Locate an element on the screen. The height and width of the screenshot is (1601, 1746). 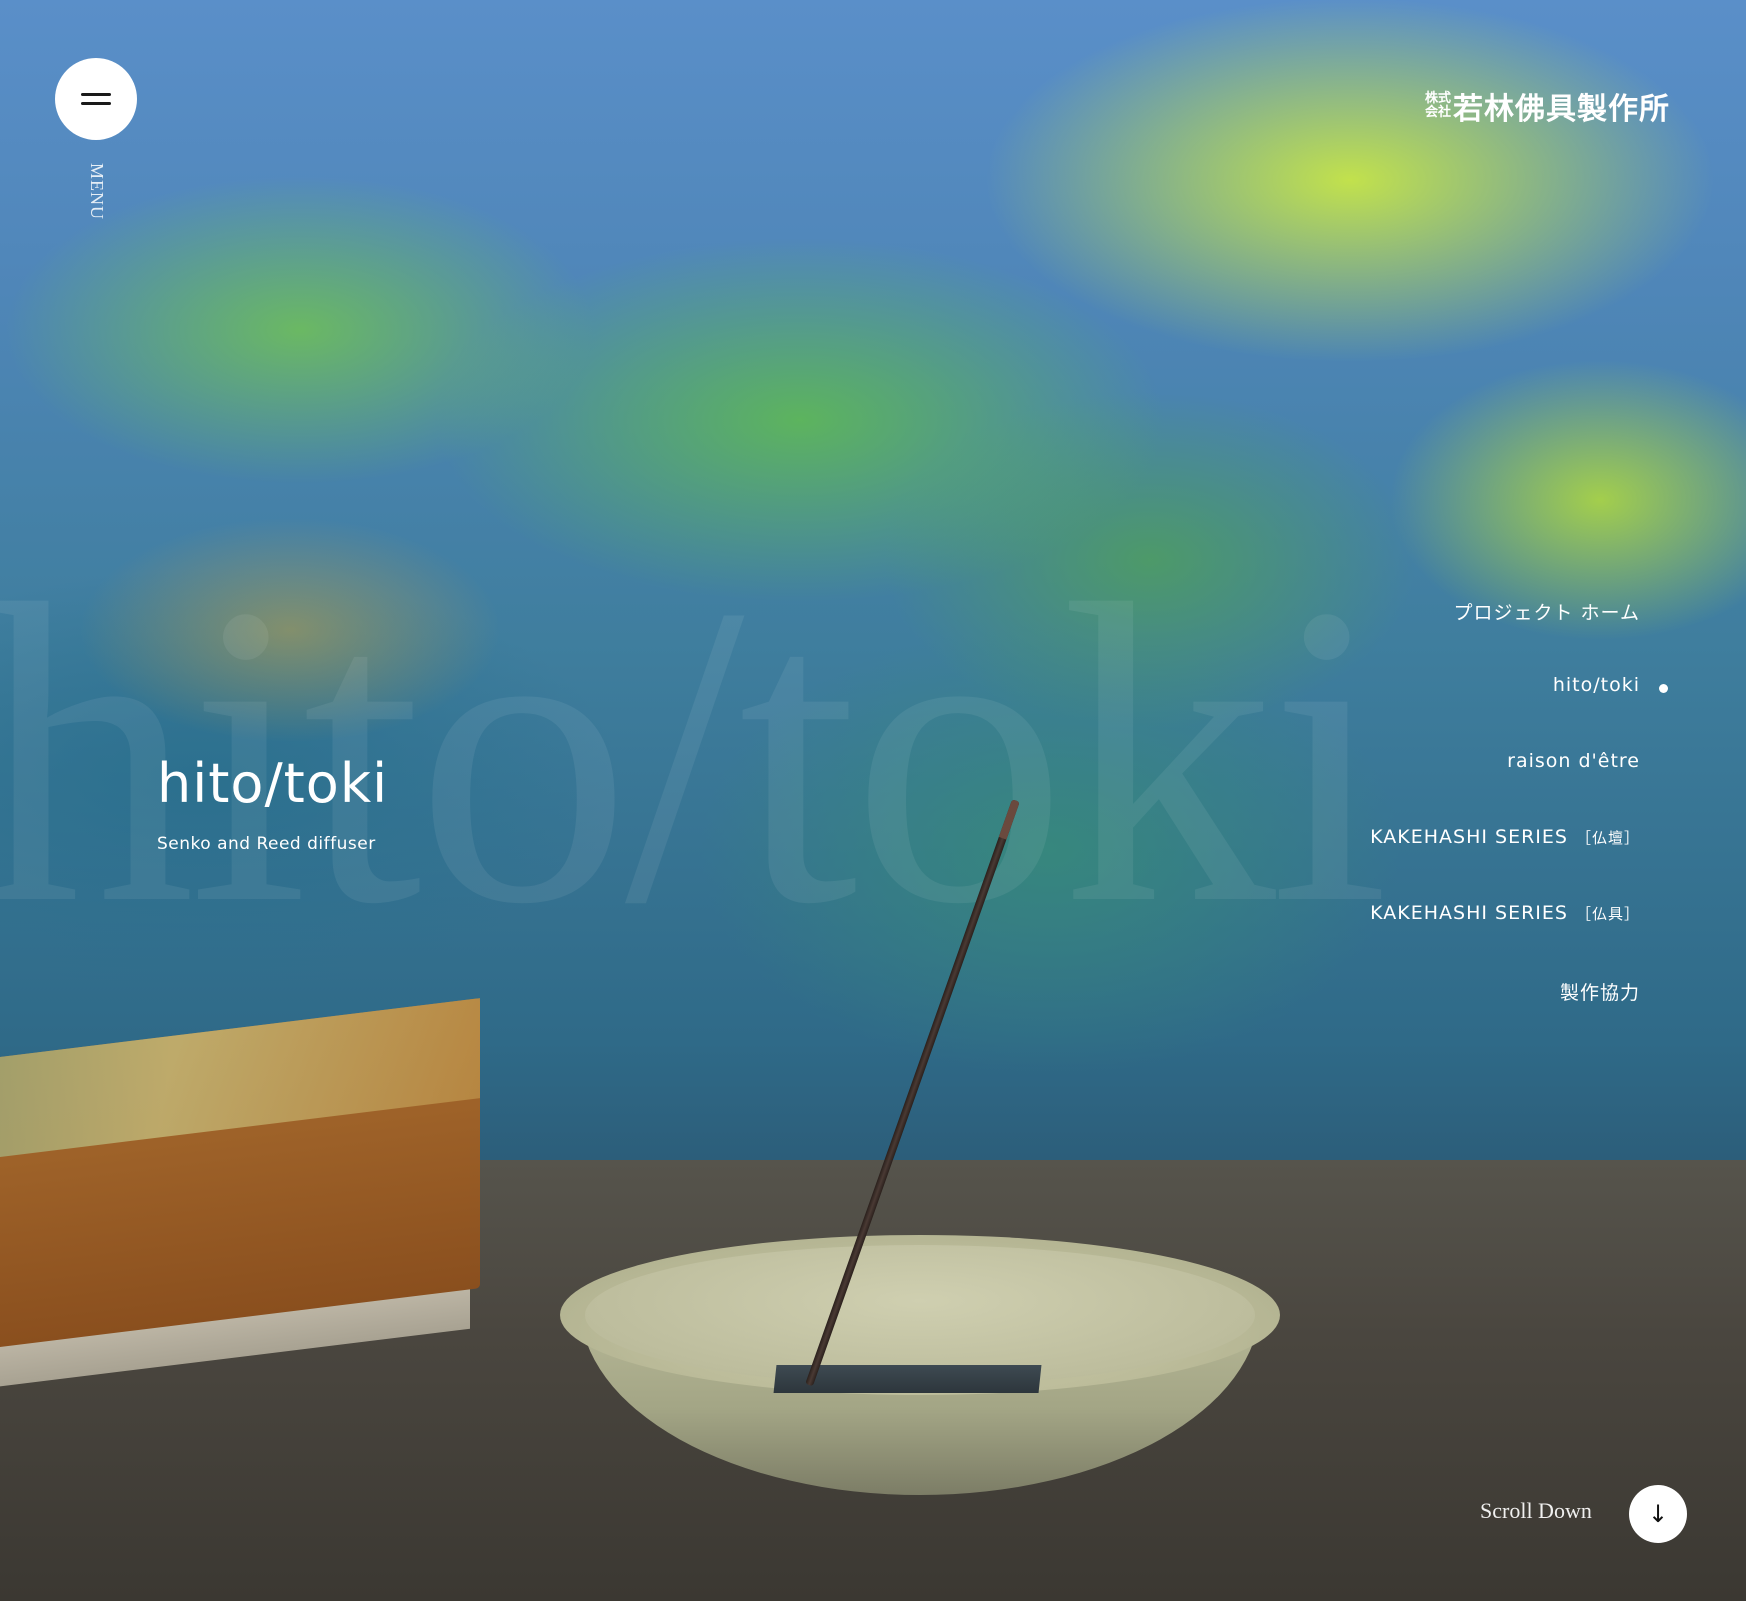
page-subtitle: Senko and Reed diffuser is located at coordinates (266, 844).